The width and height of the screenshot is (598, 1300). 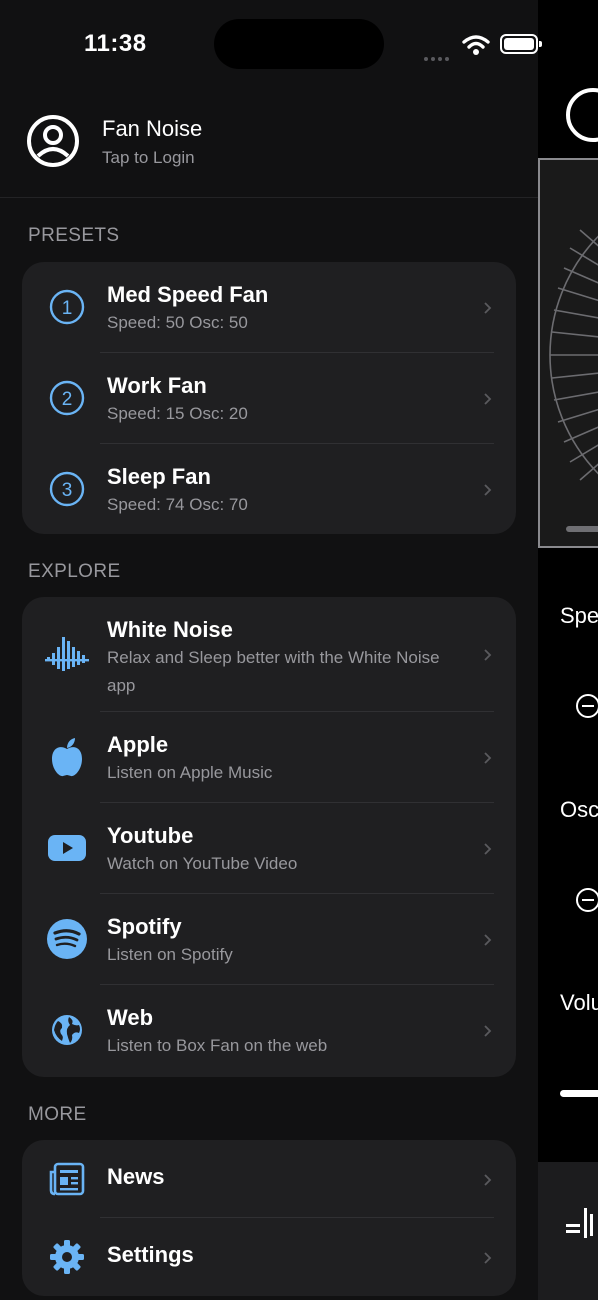 I want to click on preset-title: Work Fan, so click(x=157, y=385).